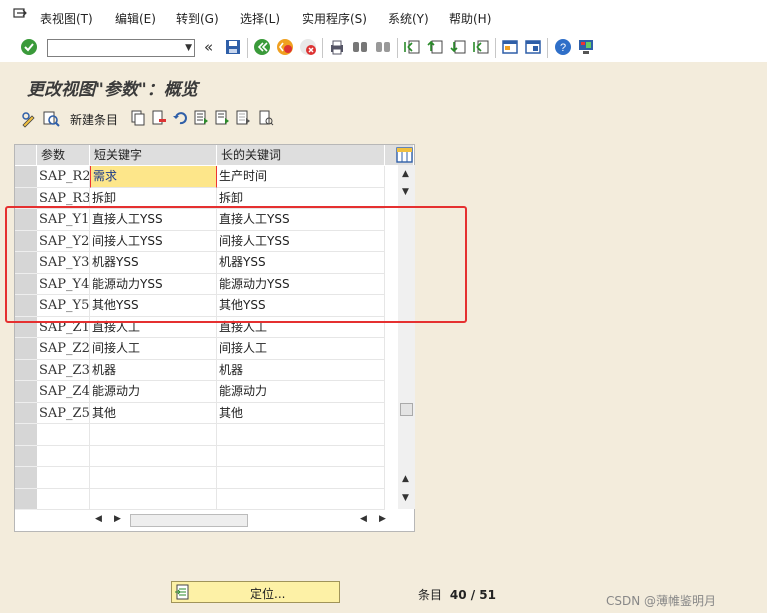 The width and height of the screenshot is (767, 613). I want to click on select-all-header, so click(26, 155).